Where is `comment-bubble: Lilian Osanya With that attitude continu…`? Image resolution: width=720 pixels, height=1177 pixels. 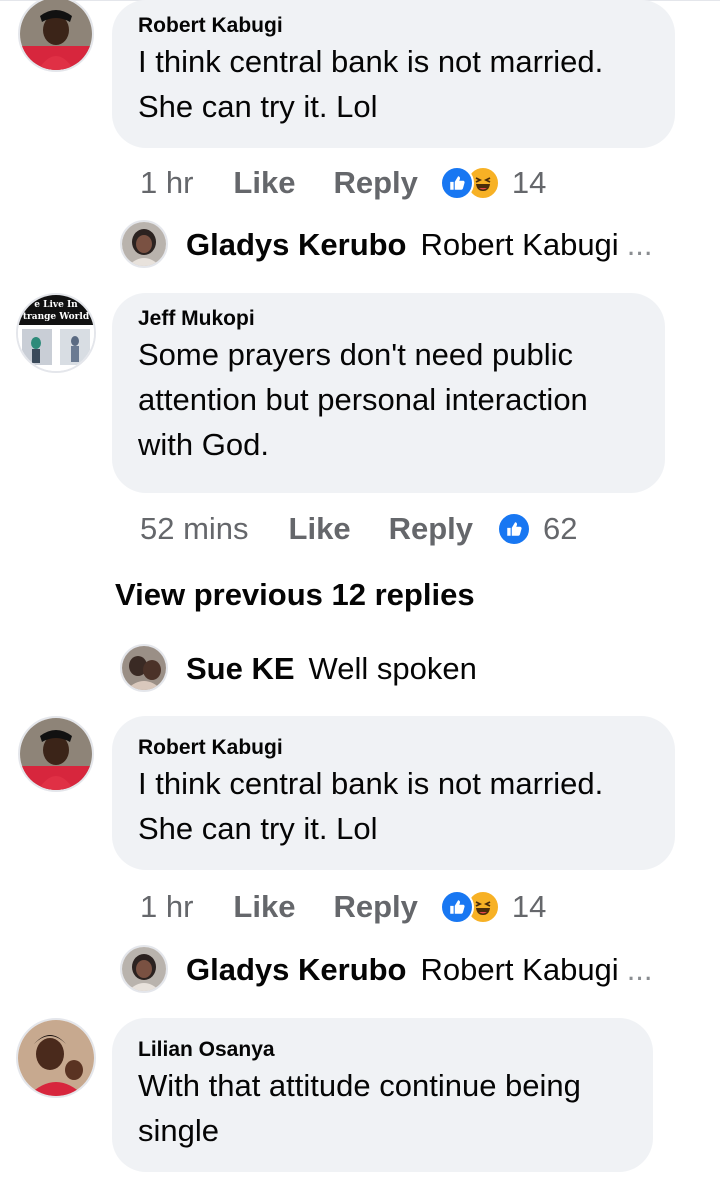
comment-bubble: Lilian Osanya With that attitude continu… is located at coordinates (382, 1095).